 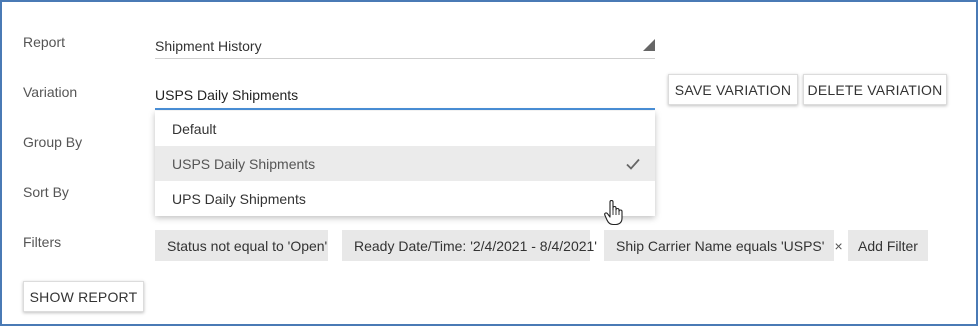 What do you see at coordinates (42, 242) in the screenshot?
I see `filters-label: Filters` at bounding box center [42, 242].